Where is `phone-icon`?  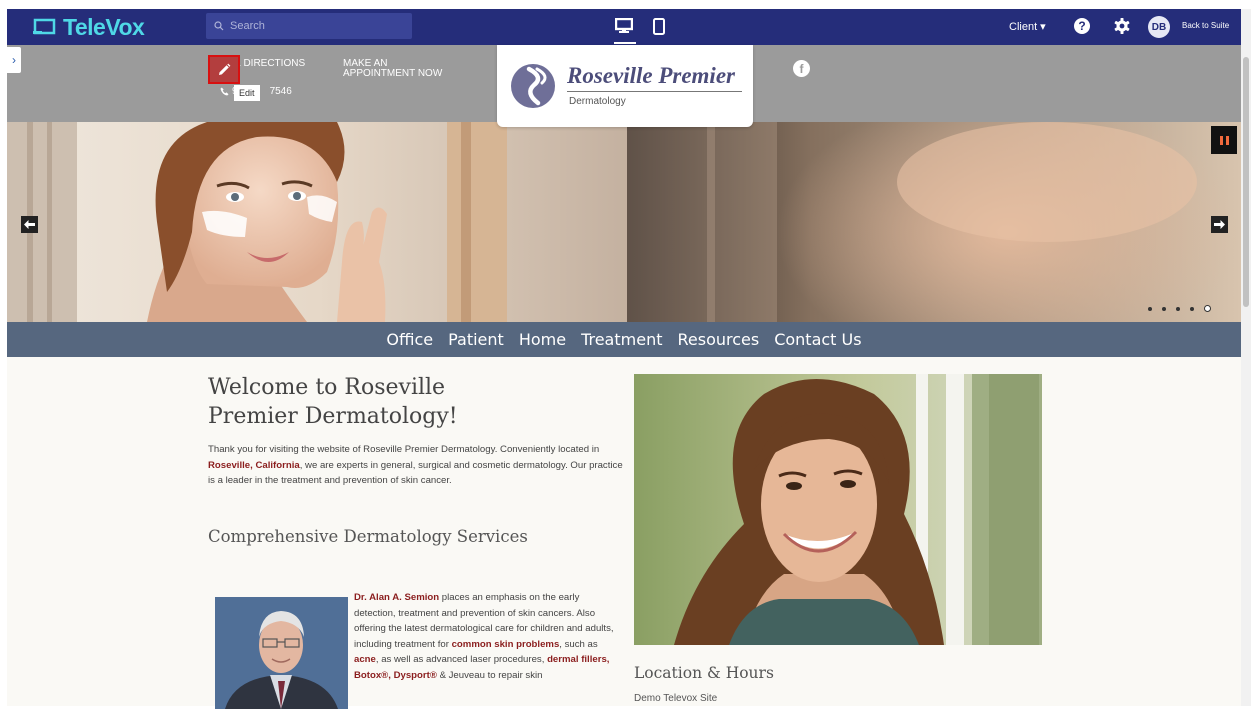 phone-icon is located at coordinates (224, 91).